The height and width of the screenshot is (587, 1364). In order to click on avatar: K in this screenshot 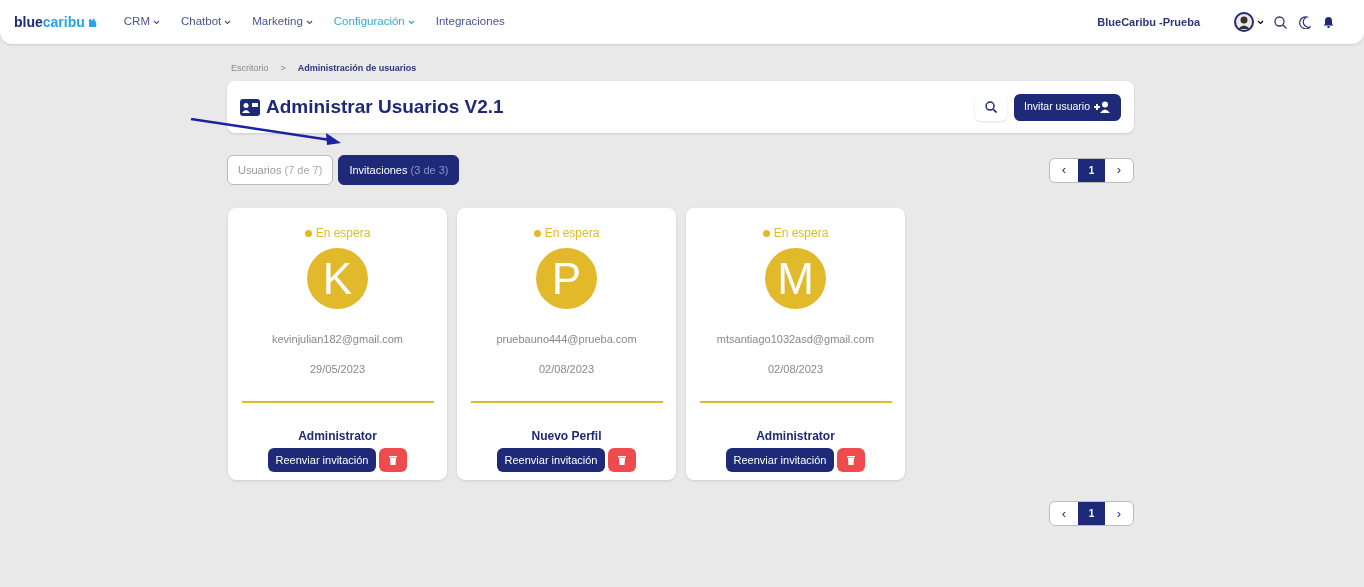, I will do `click(337, 278)`.